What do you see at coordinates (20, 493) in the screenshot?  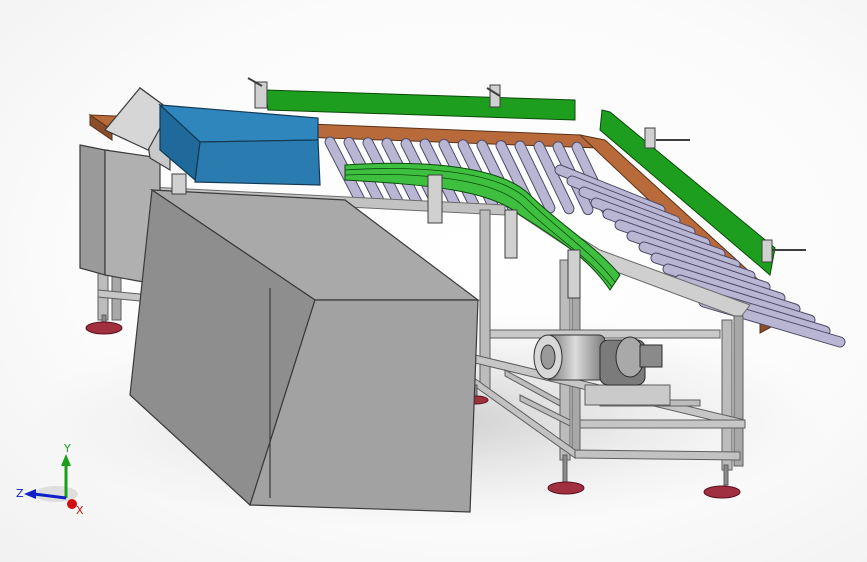 I see `z-axis-label: Z` at bounding box center [20, 493].